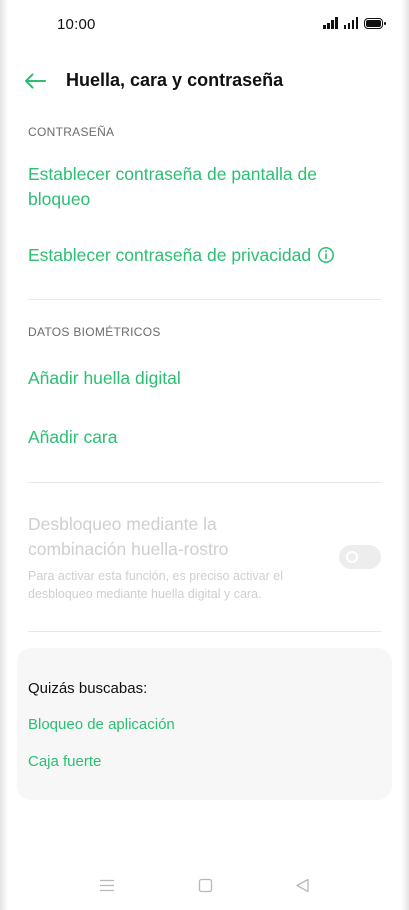 The height and width of the screenshot is (910, 409). Describe the element at coordinates (204, 378) in the screenshot. I see `add-fingerprint-item: Añadir huella digital` at that location.